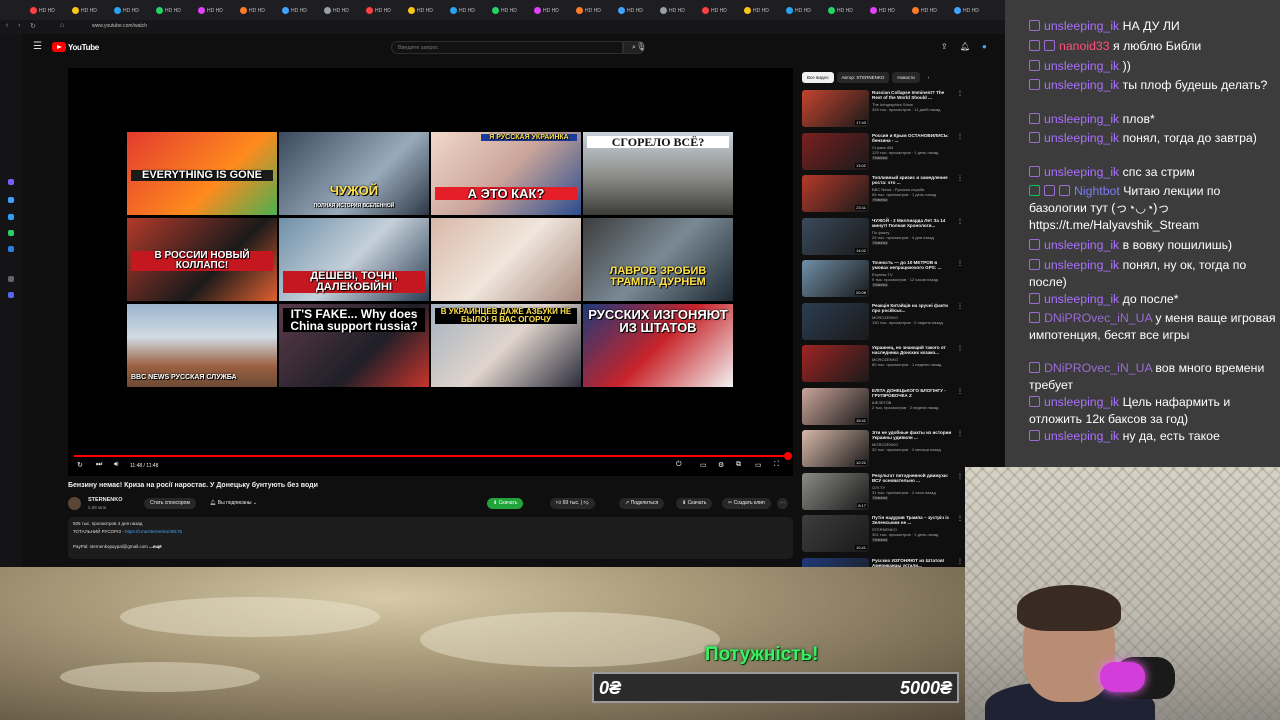 This screenshot has height=720, width=1280. I want to click on recommended-thumbnail: 23:11, so click(835, 193).